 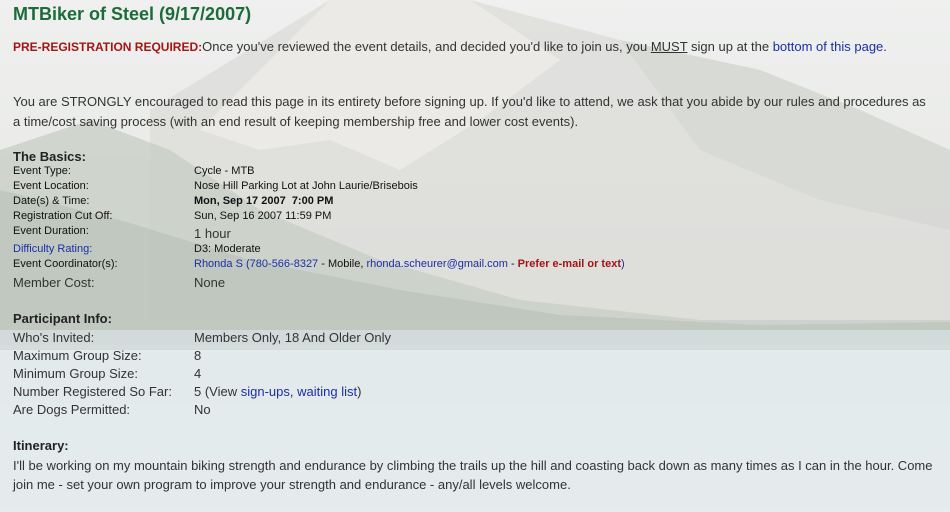 I want to click on label-dates: Date(s) & Time:, so click(x=51, y=201).